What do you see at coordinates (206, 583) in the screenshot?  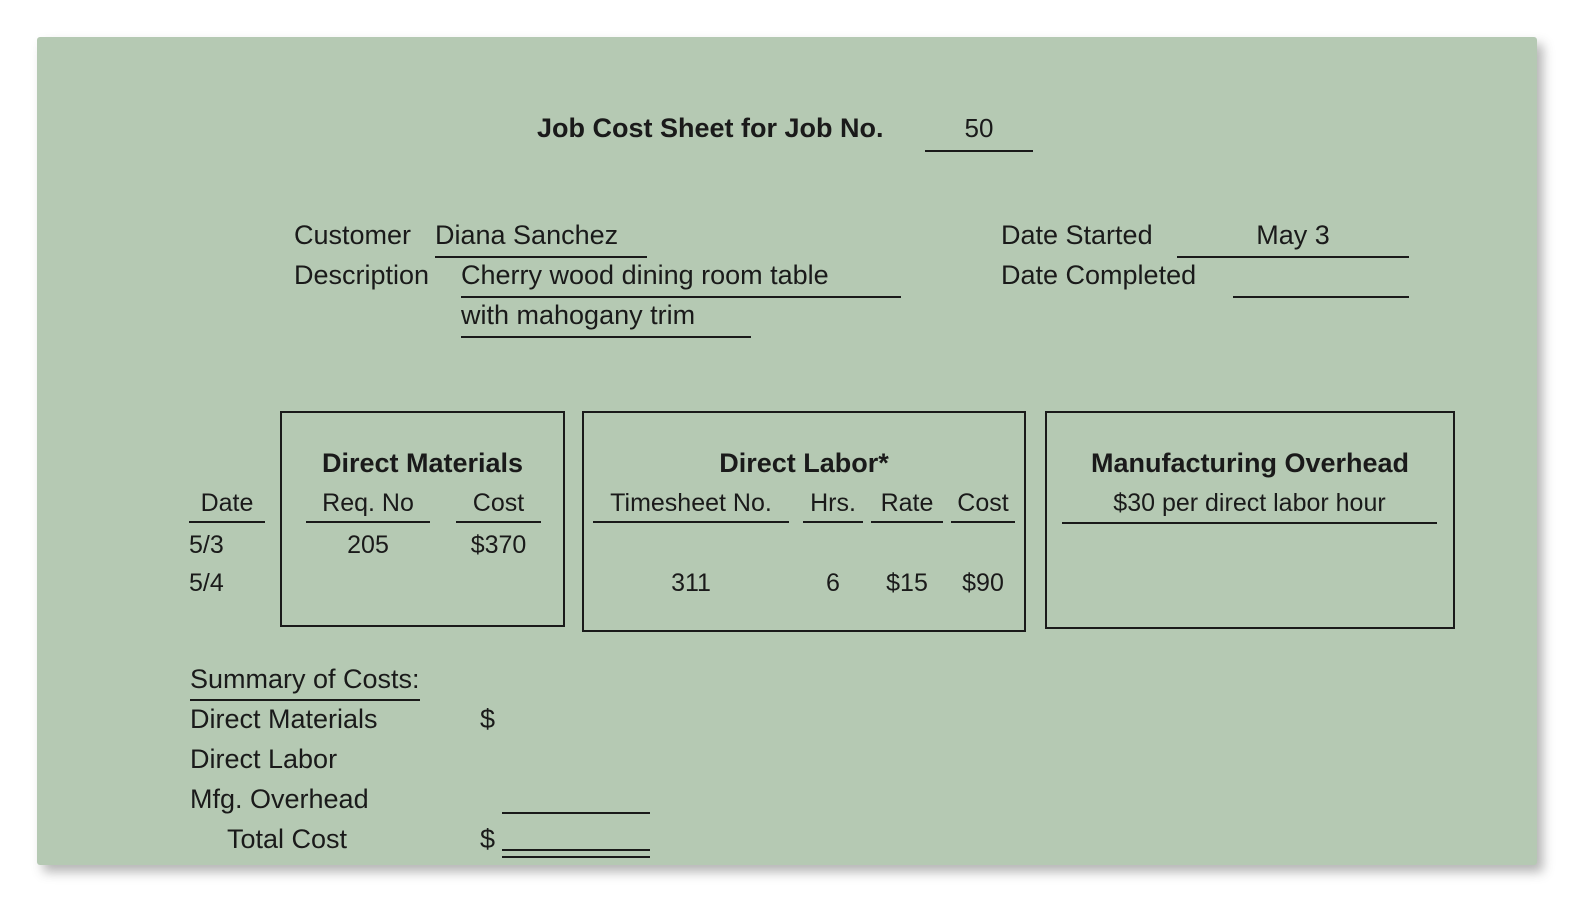 I see `cell-date-row-2: 5/4` at bounding box center [206, 583].